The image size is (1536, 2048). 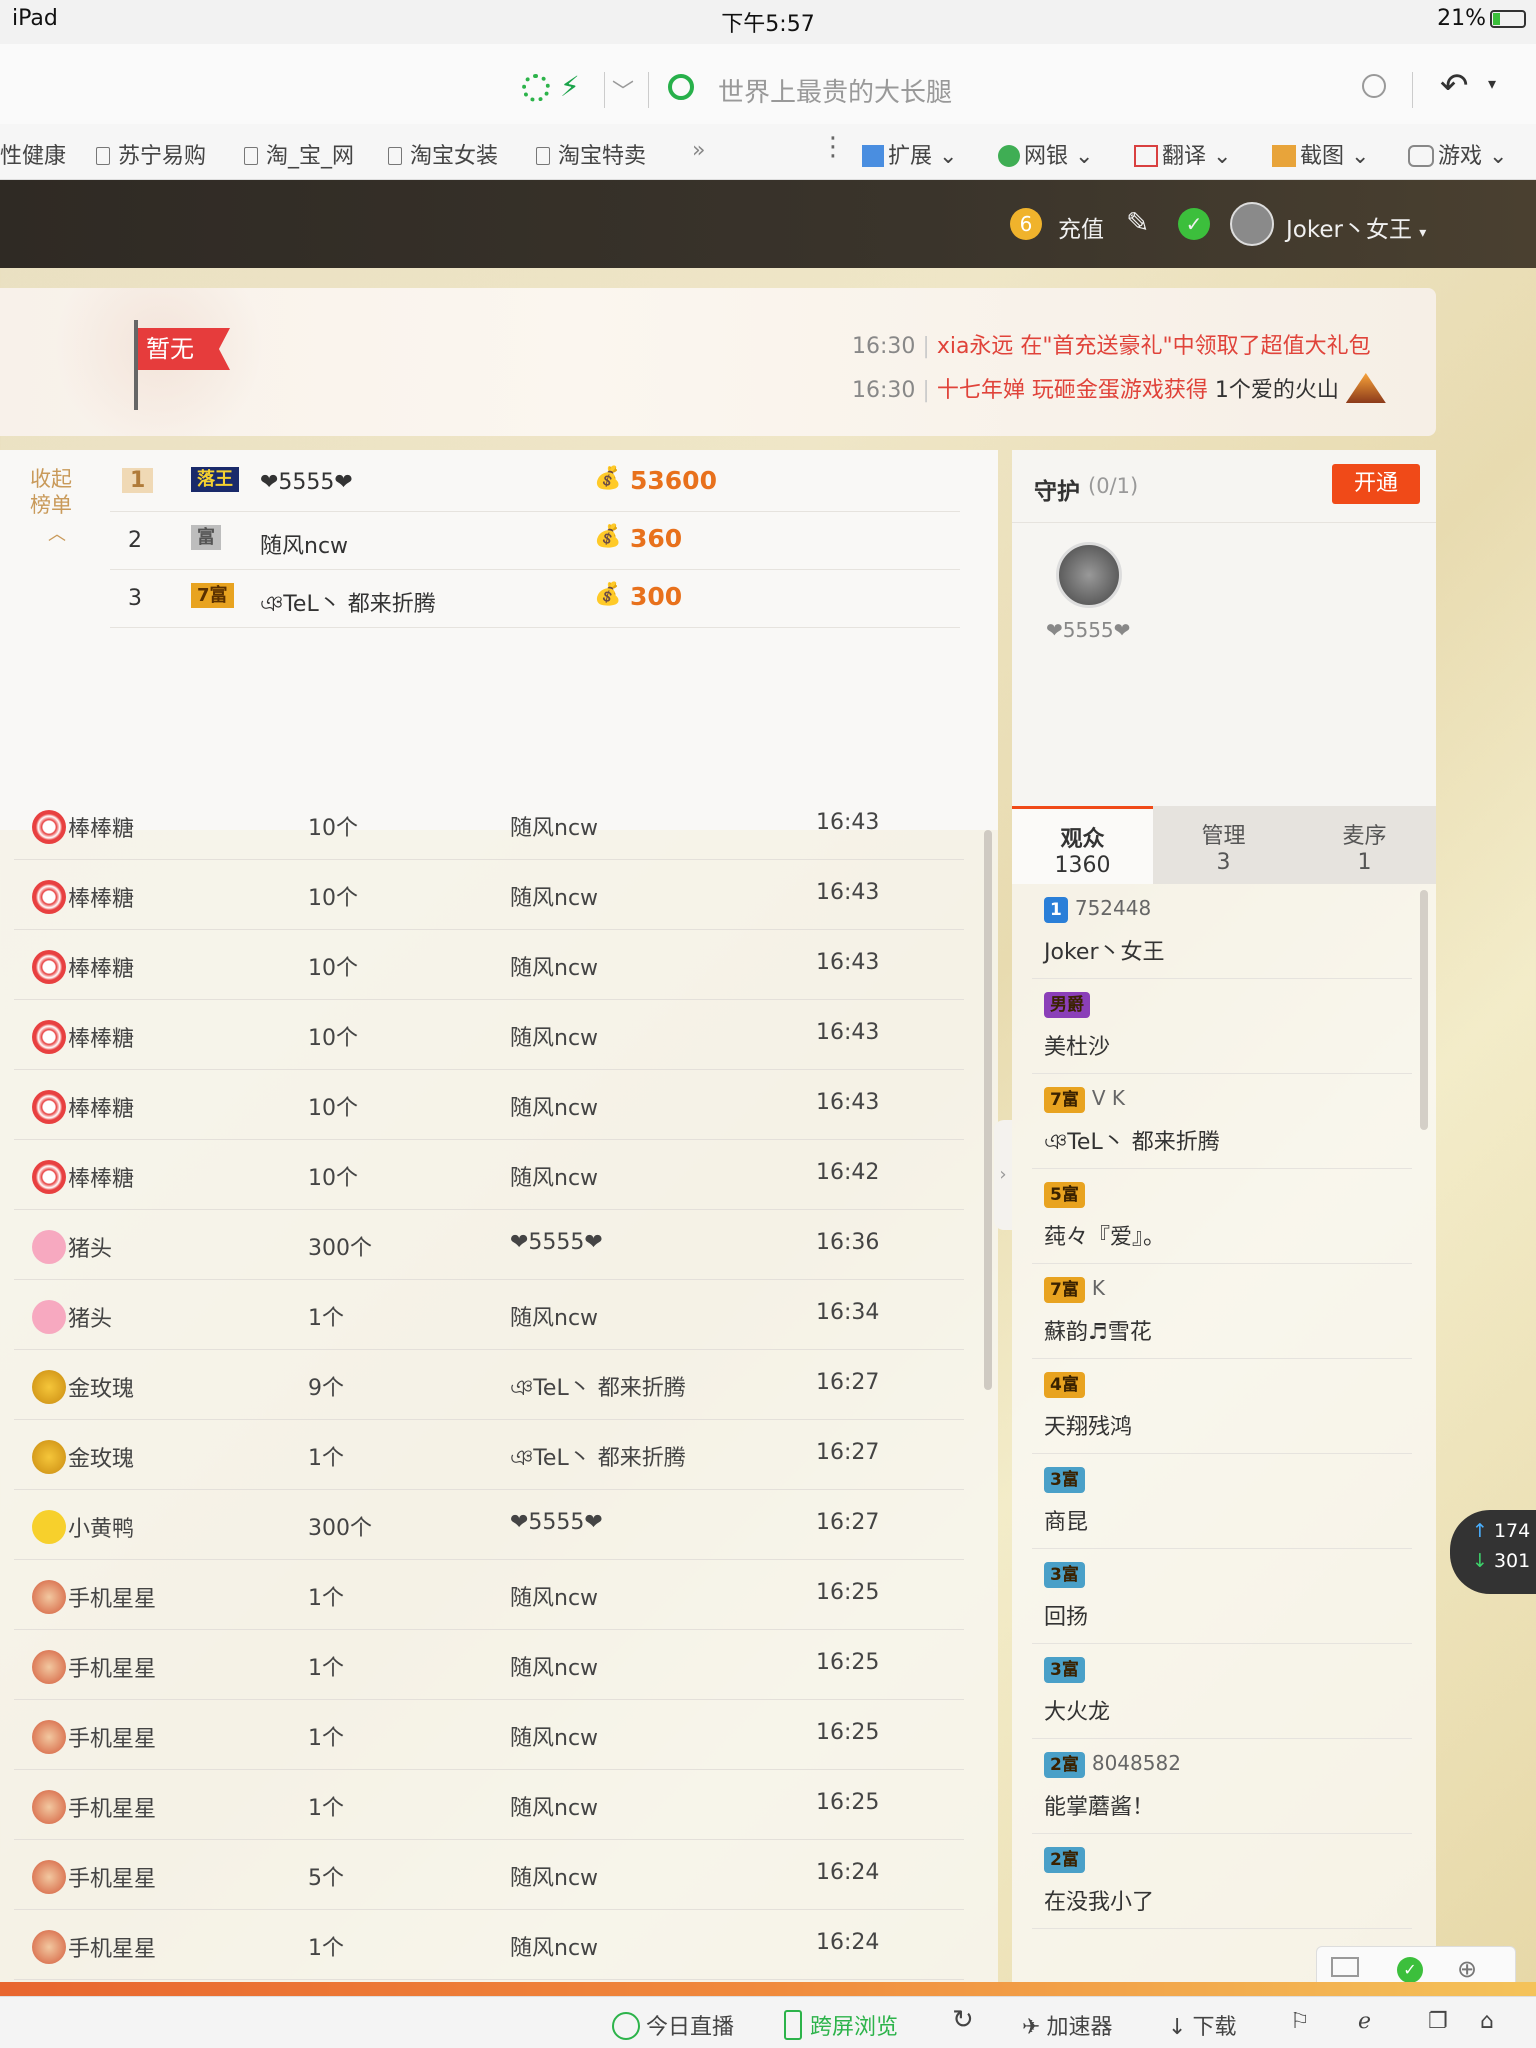 What do you see at coordinates (1222, 1691) in the screenshot?
I see `audience-item: 3富 大火龙` at bounding box center [1222, 1691].